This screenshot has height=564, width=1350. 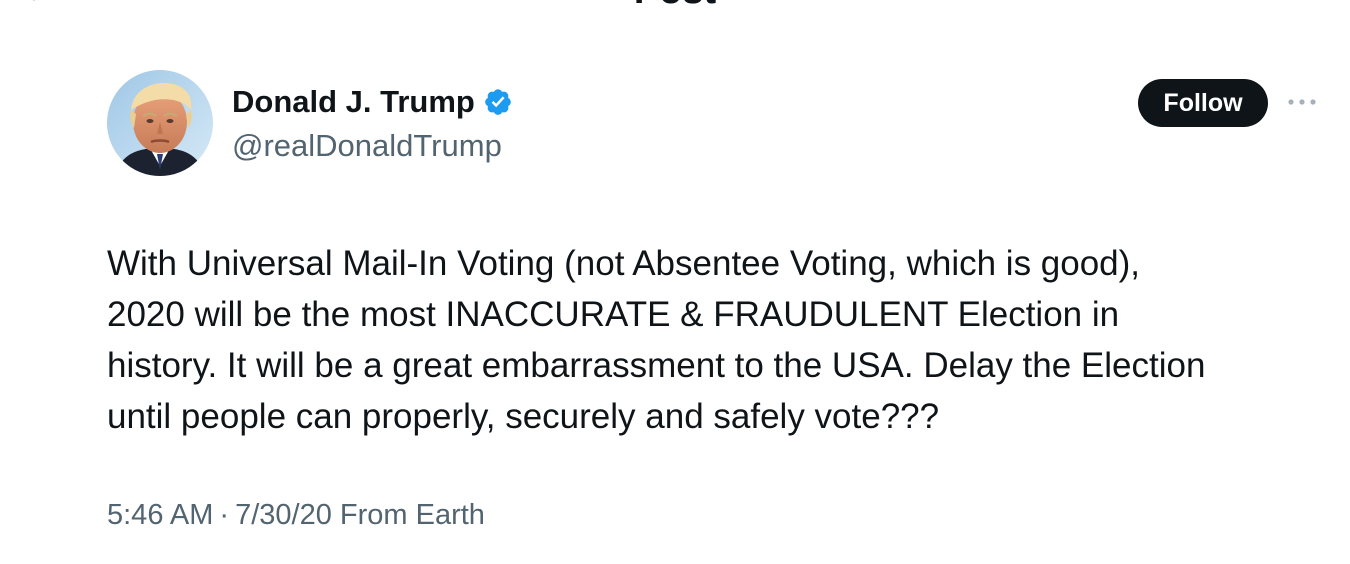 I want to click on avatar, so click(x=160, y=123).